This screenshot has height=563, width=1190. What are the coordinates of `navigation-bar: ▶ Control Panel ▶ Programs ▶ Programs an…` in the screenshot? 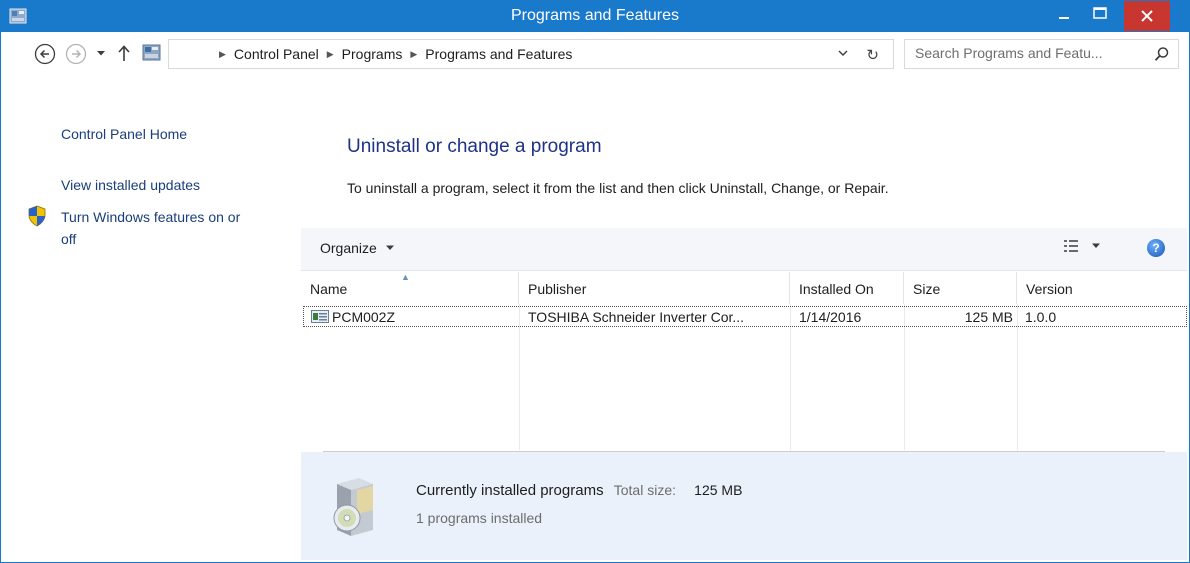 It's located at (595, 55).